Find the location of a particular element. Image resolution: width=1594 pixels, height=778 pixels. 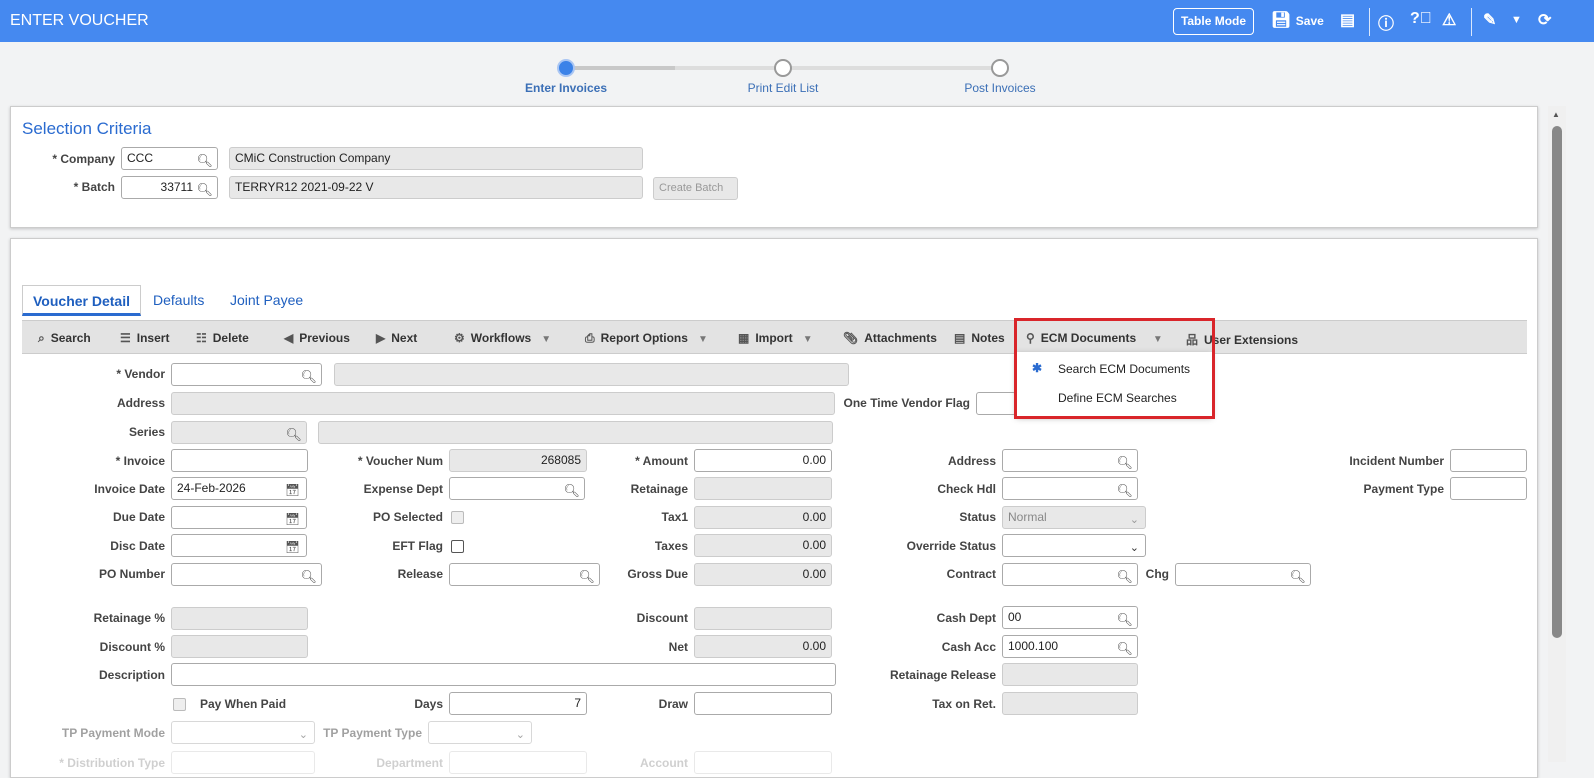

check-hdl-input: 🔍︎ is located at coordinates (1070, 488).